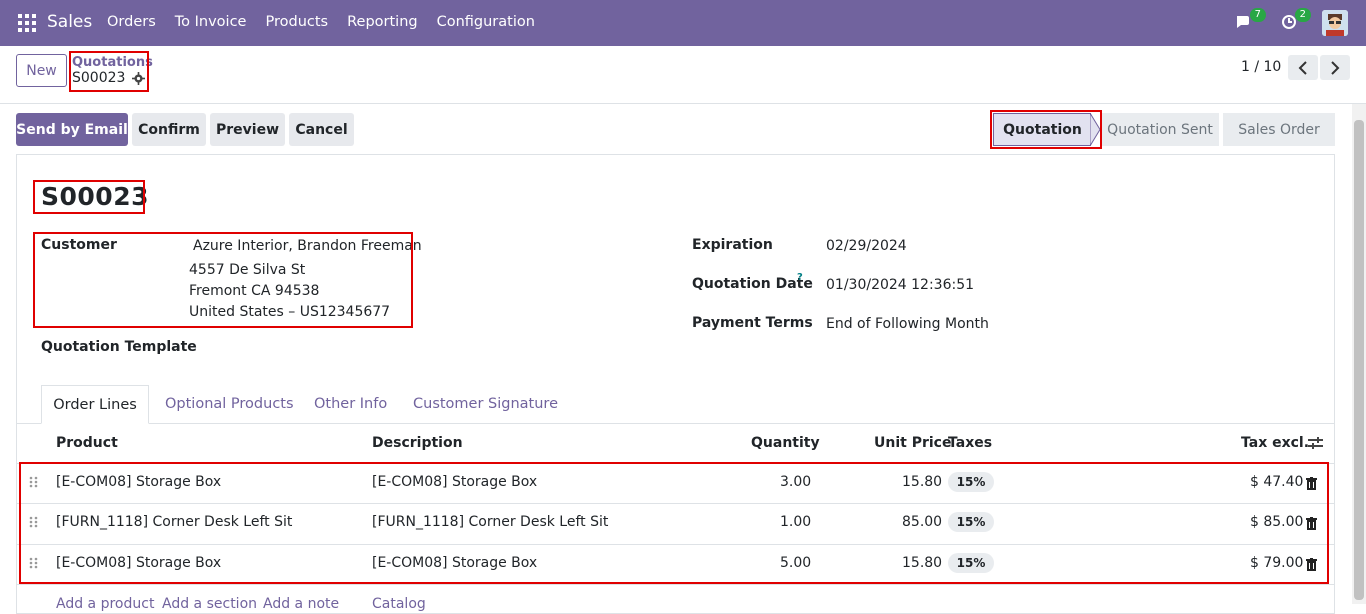  What do you see at coordinates (417, 443) in the screenshot?
I see `header-description: Description` at bounding box center [417, 443].